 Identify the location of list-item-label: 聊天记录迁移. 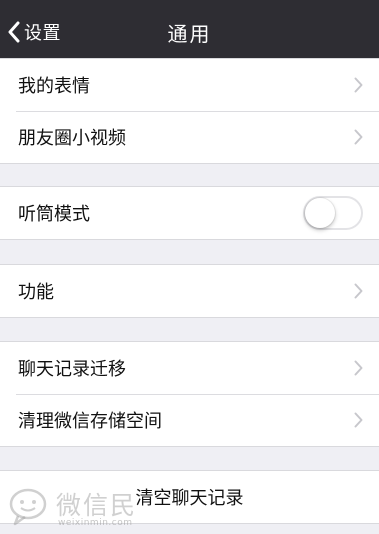
(72, 369).